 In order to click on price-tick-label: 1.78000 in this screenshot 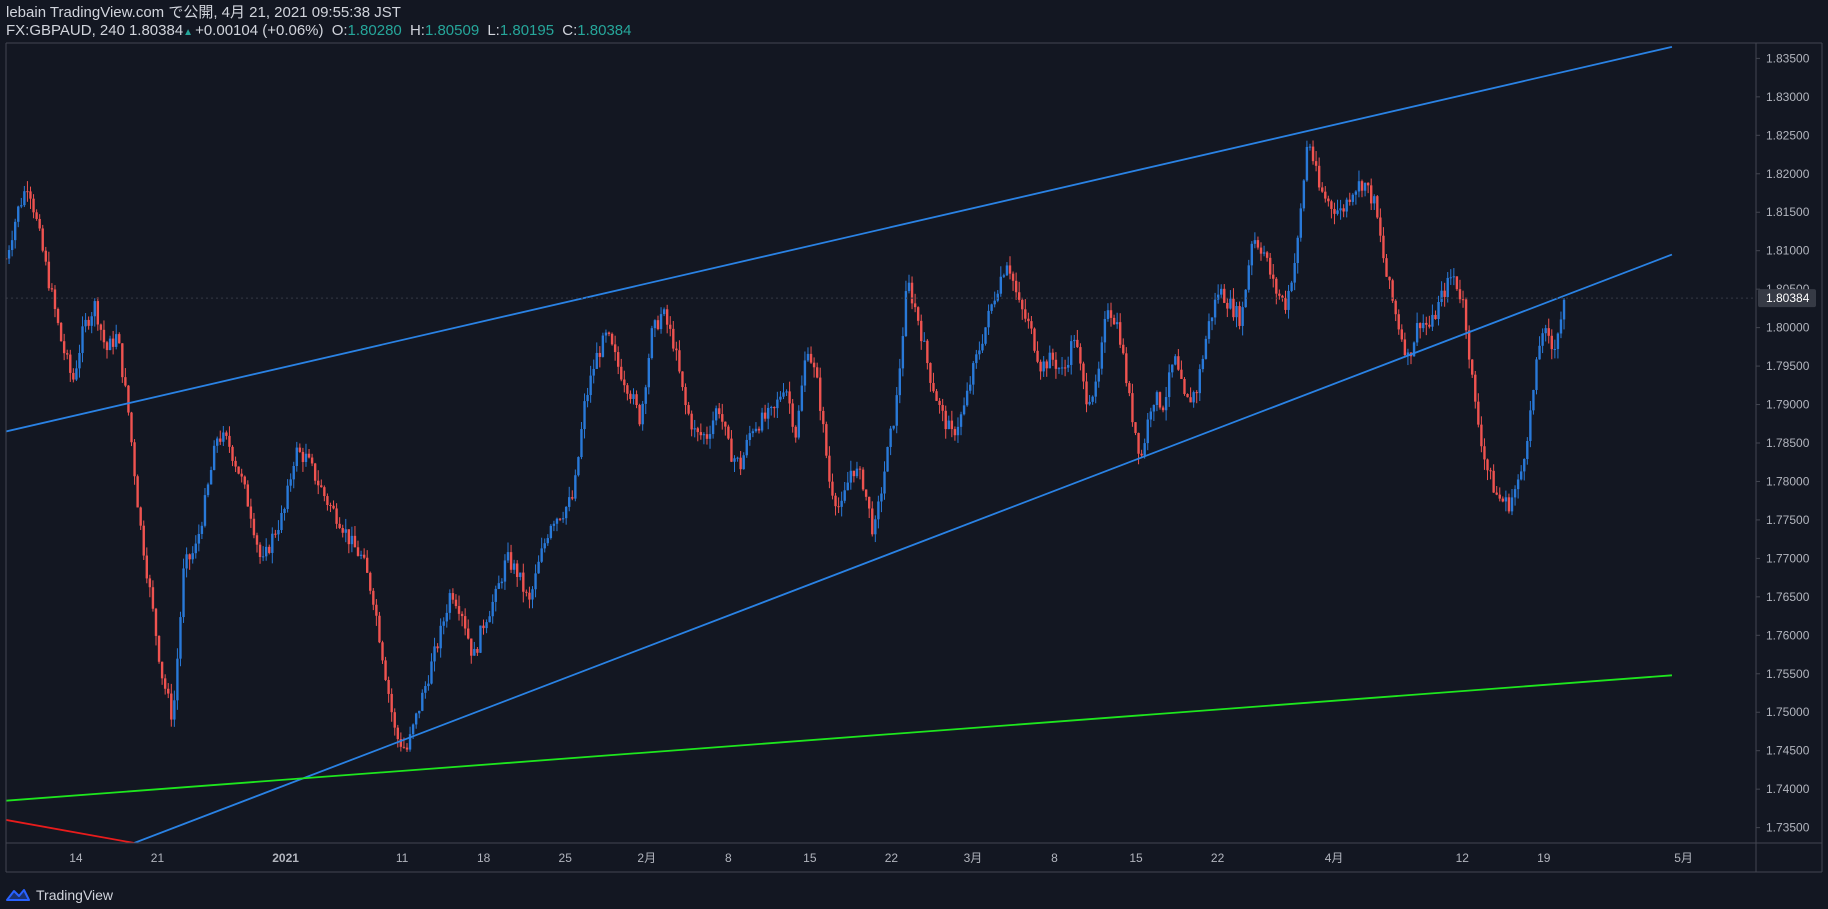, I will do `click(1788, 481)`.